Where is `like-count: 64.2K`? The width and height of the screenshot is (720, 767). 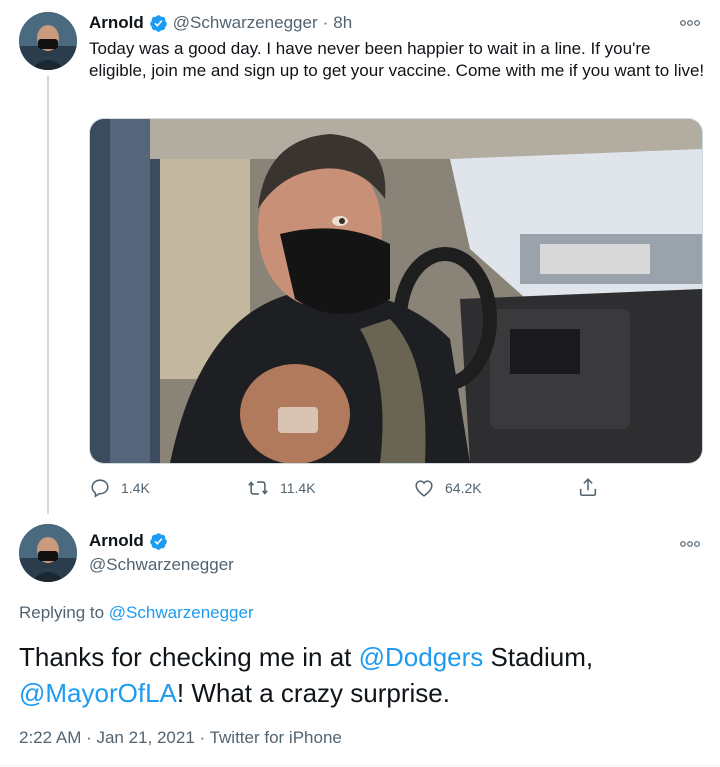
like-count: 64.2K is located at coordinates (463, 488).